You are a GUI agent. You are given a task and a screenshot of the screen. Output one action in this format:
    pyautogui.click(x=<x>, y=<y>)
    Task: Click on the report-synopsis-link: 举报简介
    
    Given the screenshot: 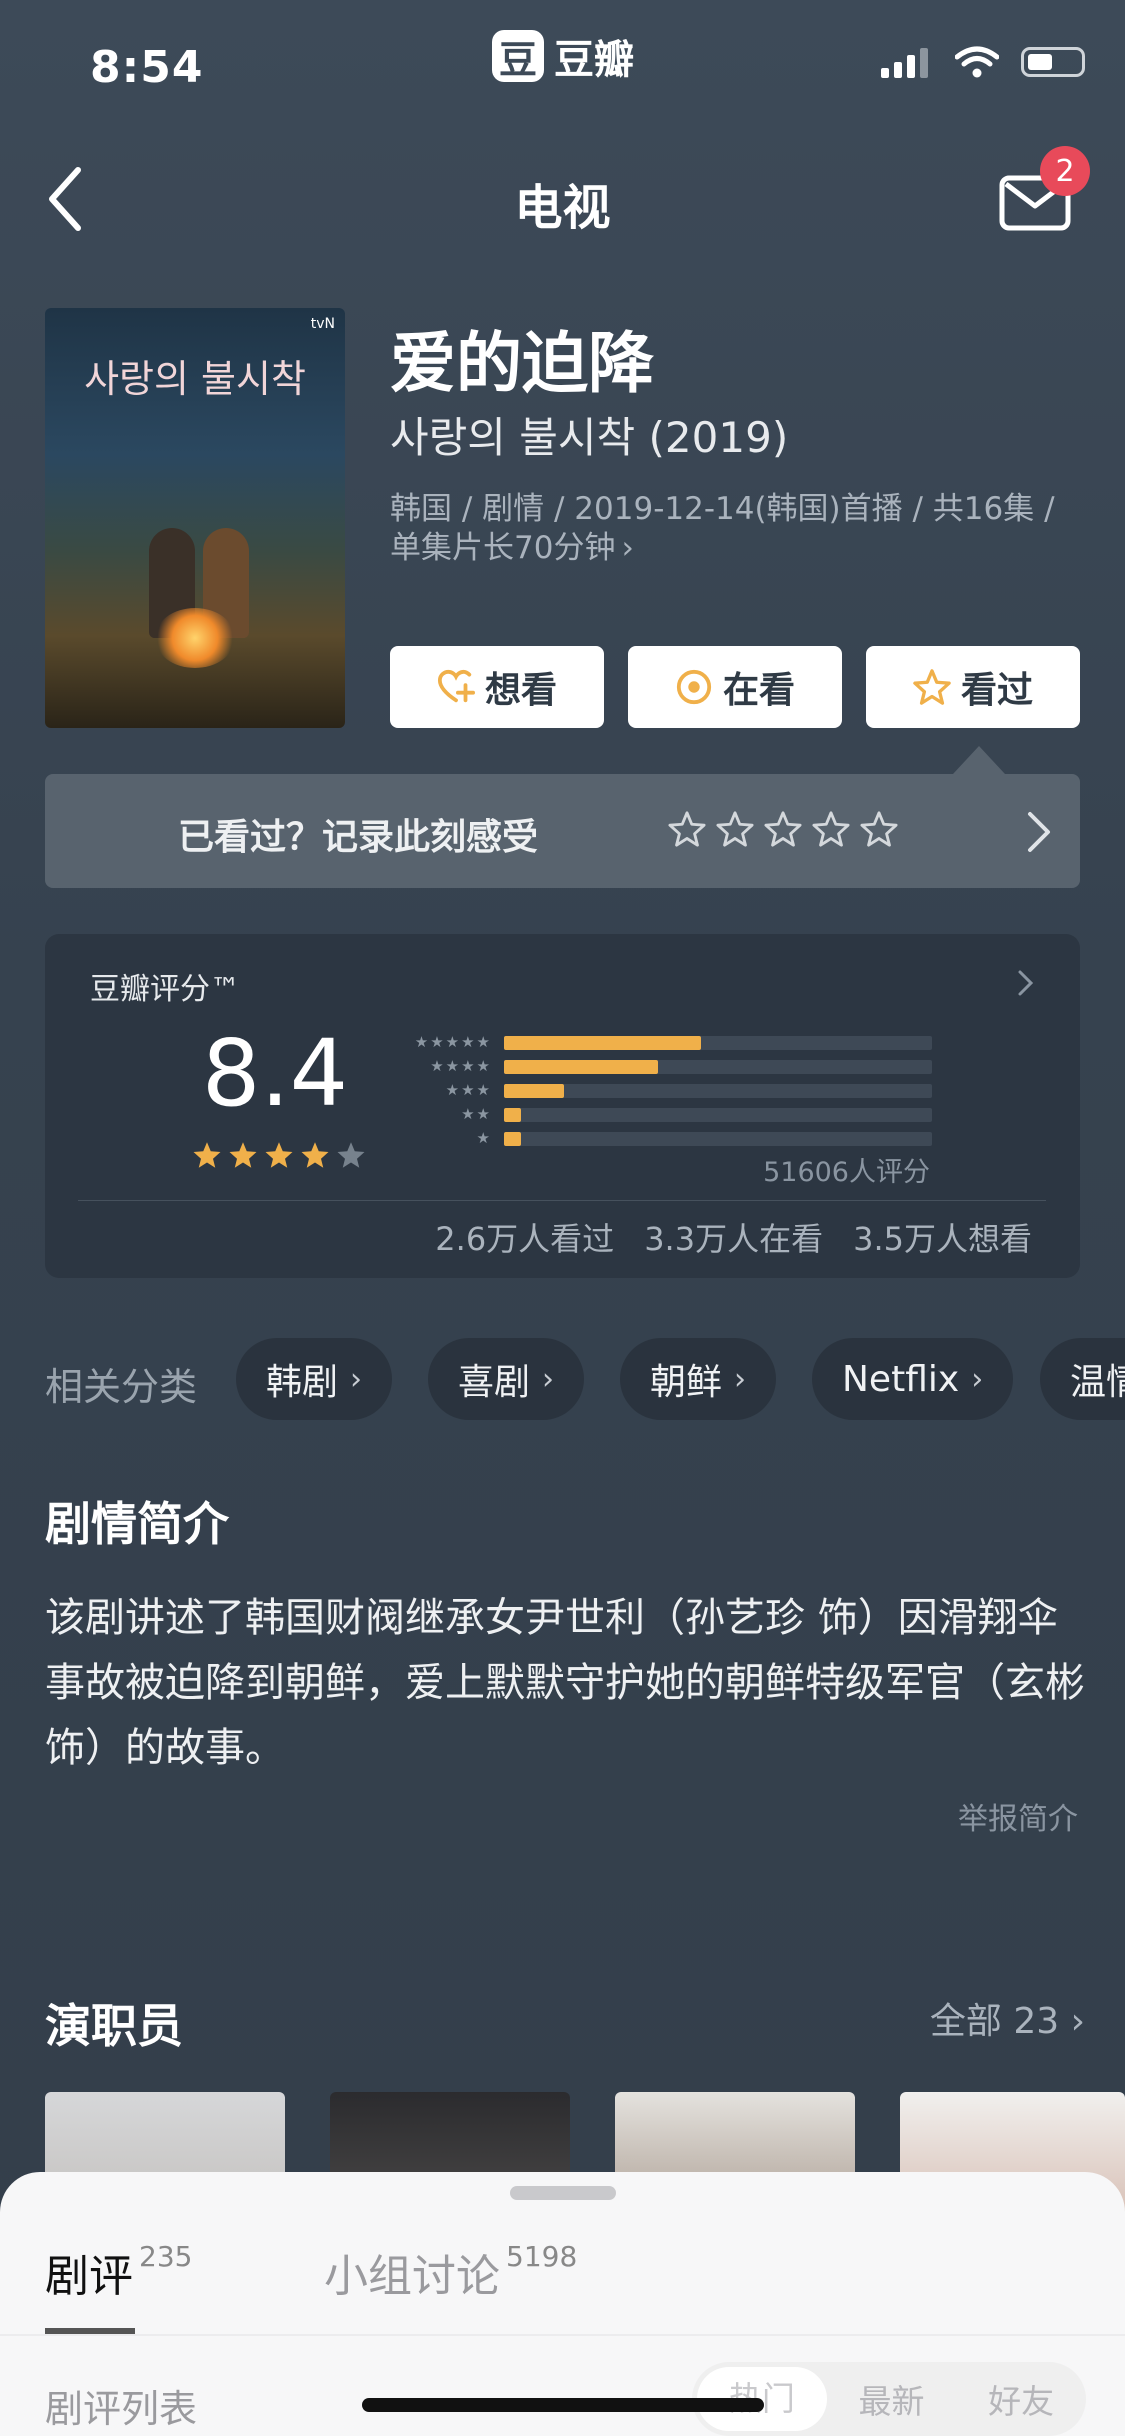 What is the action you would take?
    pyautogui.click(x=1018, y=1816)
    